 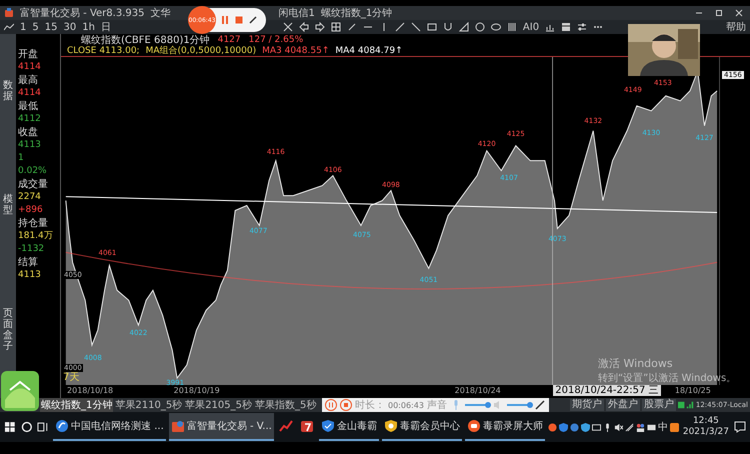 What do you see at coordinates (23, 27) in the screenshot?
I see `period-button: 1` at bounding box center [23, 27].